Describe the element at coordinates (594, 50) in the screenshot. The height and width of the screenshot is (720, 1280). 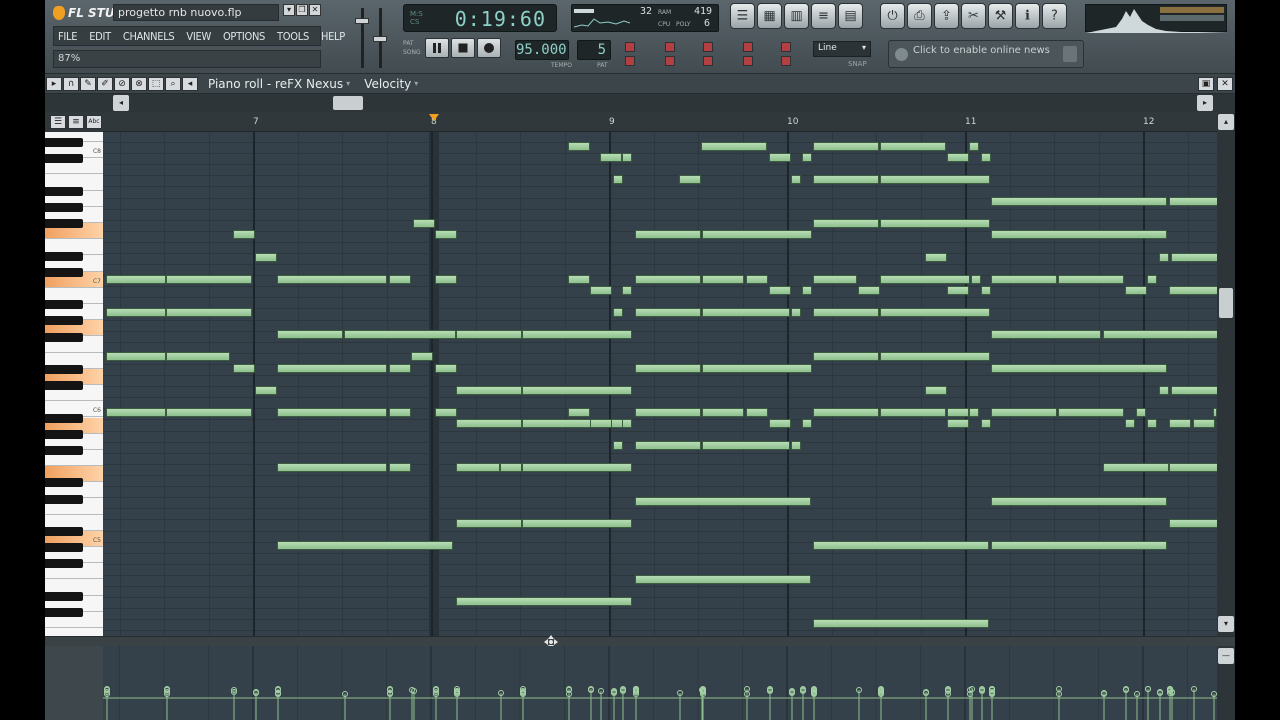
I see `pattern-number: 5` at that location.